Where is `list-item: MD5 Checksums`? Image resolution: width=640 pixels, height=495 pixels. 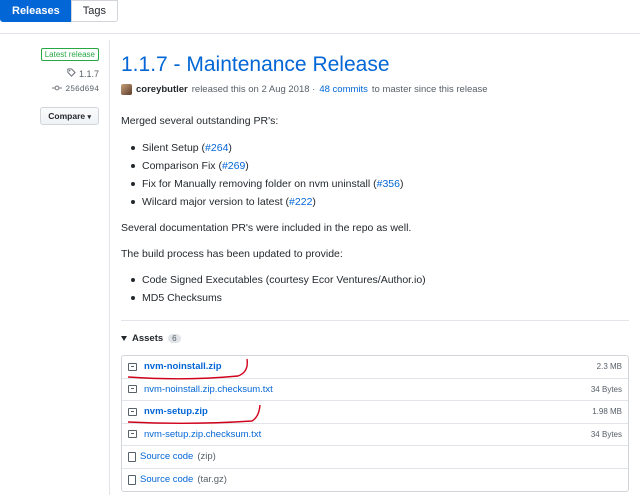
list-item: MD5 Checksums is located at coordinates (273, 299).